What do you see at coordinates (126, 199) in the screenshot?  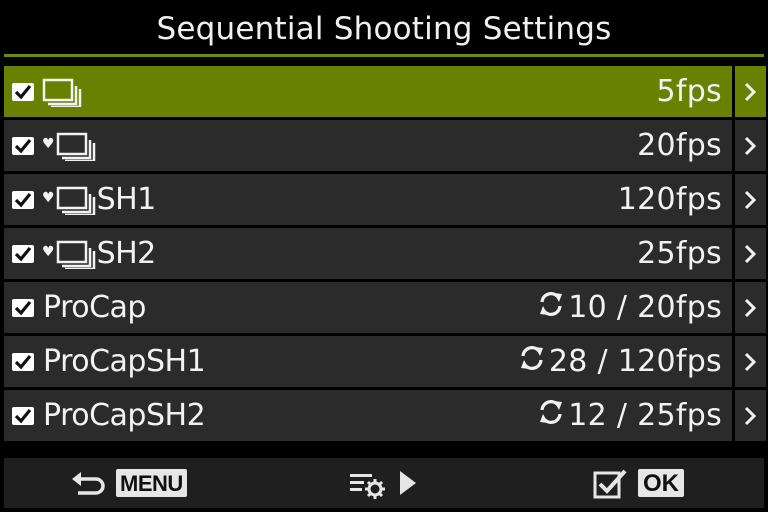 I see `mode-name: SH1` at bounding box center [126, 199].